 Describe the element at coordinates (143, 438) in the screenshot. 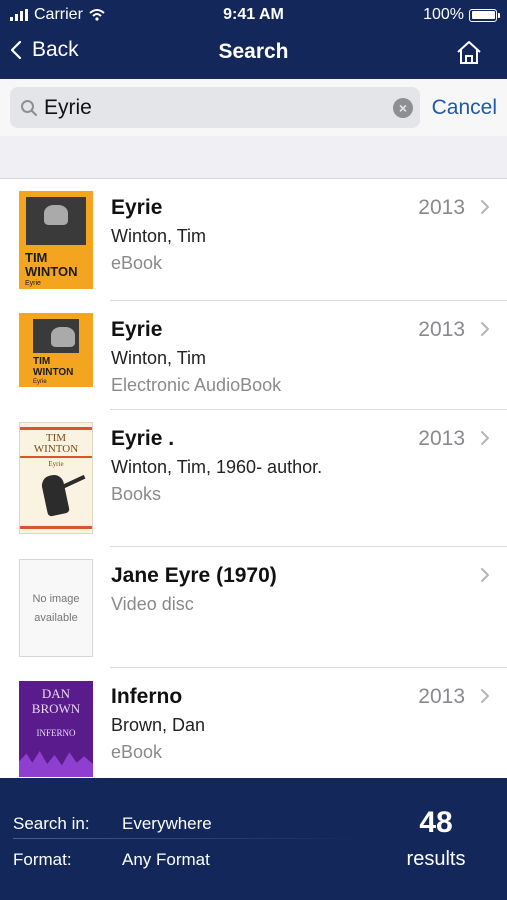

I see `item-title: Eyrie .` at that location.